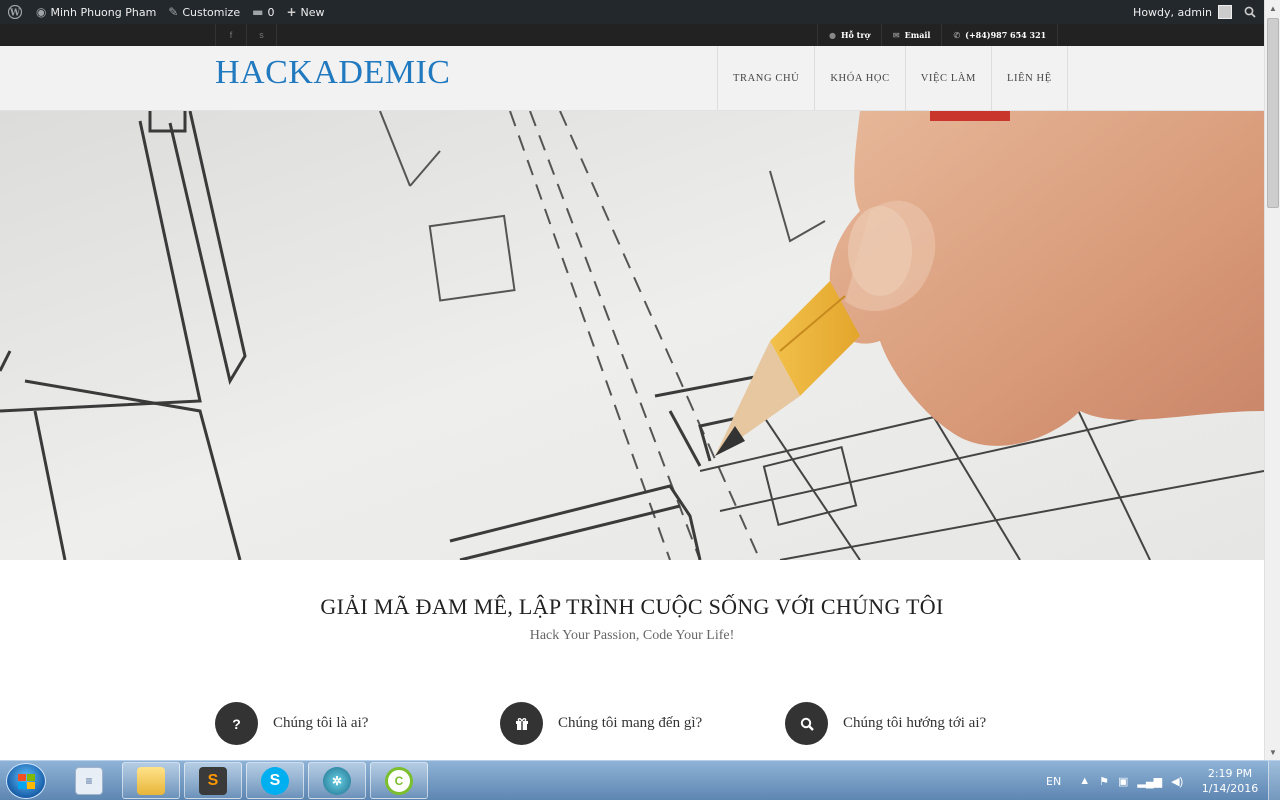 The height and width of the screenshot is (800, 1280). I want to click on network-app-icon: ✲, so click(337, 780).